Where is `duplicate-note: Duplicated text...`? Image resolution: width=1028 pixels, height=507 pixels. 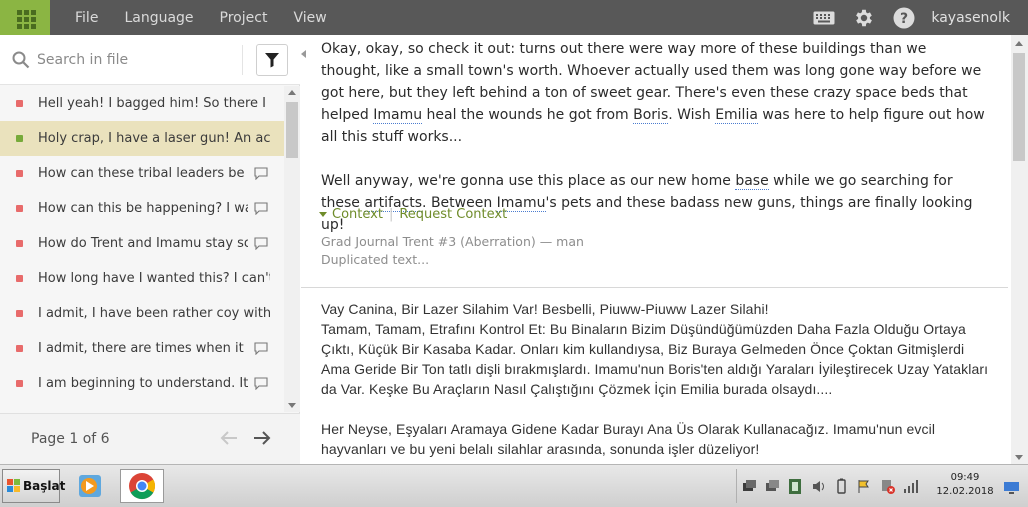
duplicate-note: Duplicated text... is located at coordinates (452, 260).